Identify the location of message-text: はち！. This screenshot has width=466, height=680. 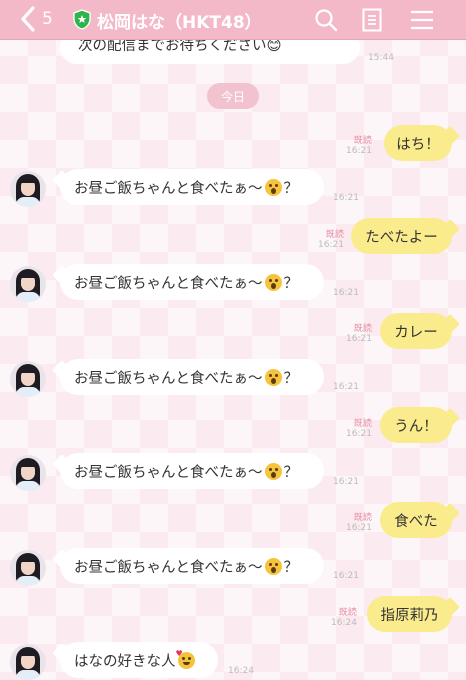
(418, 144).